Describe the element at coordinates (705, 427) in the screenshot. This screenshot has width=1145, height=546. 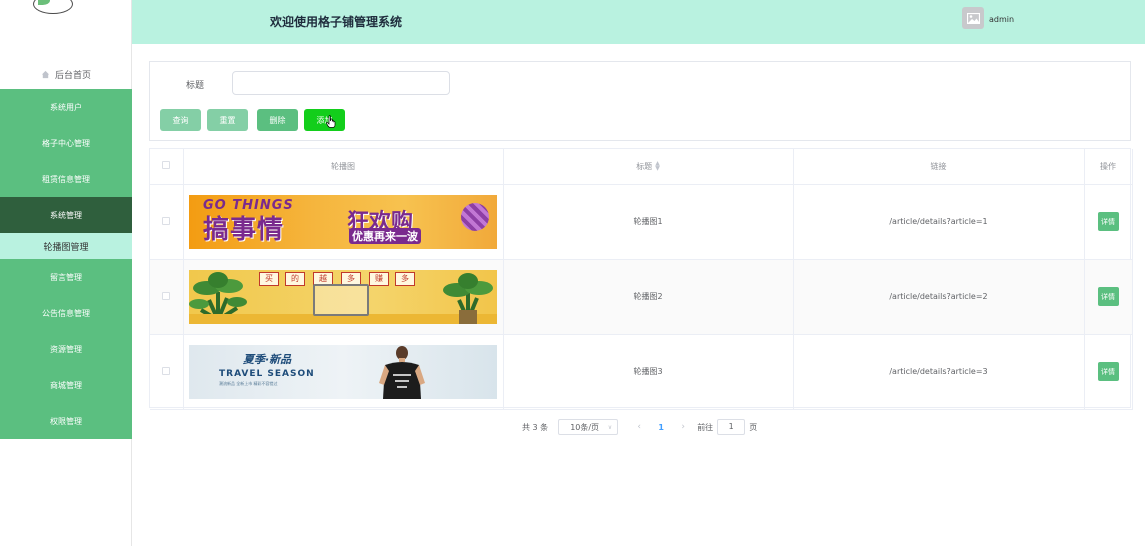
I see `page-jump-prefix: 前往` at that location.